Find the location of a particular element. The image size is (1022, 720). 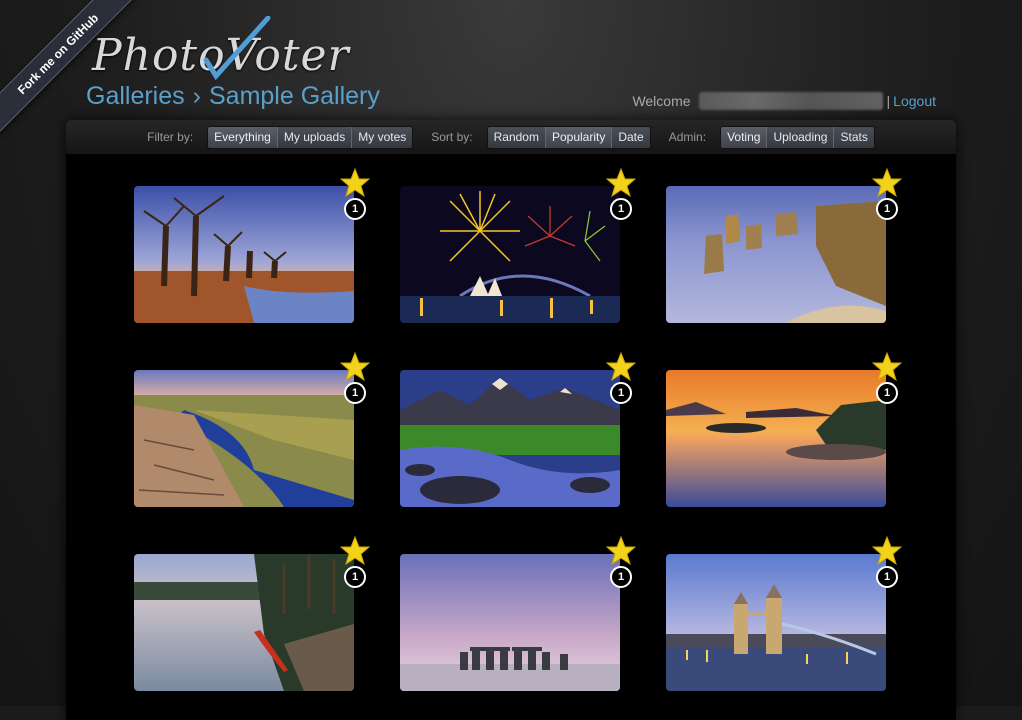

admin-voting-button: Voting is located at coordinates (744, 137).